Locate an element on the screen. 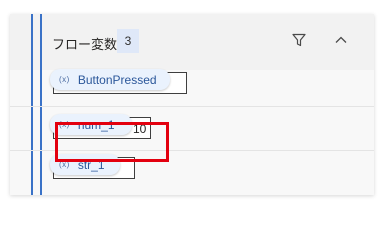 The image size is (382, 240). filter-icon is located at coordinates (299, 40).